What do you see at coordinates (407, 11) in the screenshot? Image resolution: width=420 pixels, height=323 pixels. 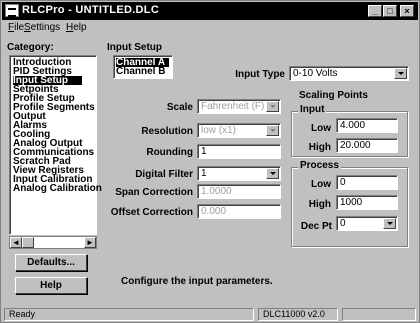 I see `close-button: ×` at bounding box center [407, 11].